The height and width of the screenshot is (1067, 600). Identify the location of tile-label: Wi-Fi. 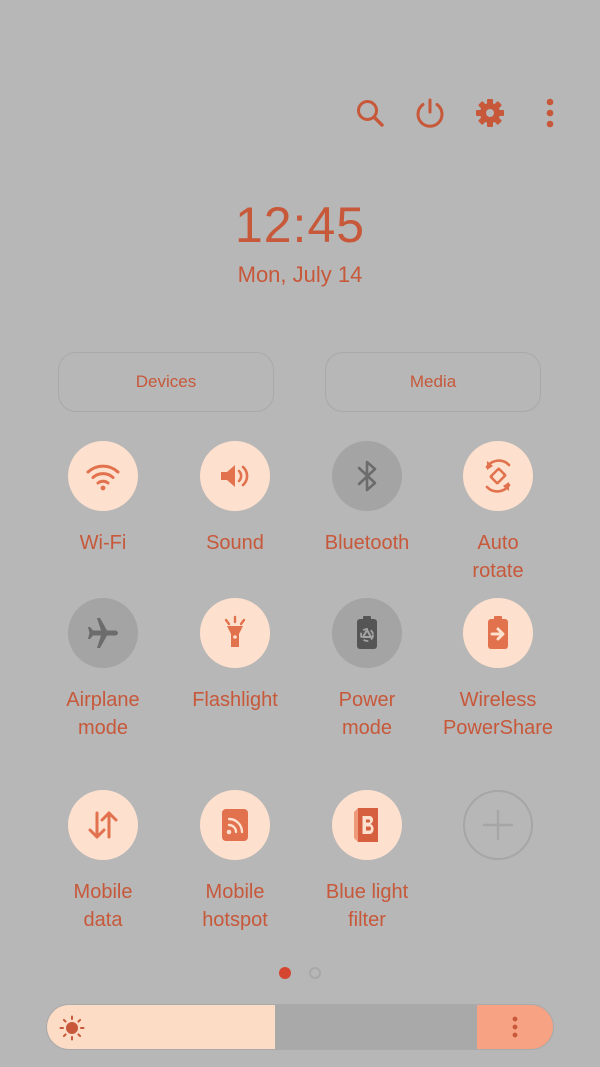
(103, 543).